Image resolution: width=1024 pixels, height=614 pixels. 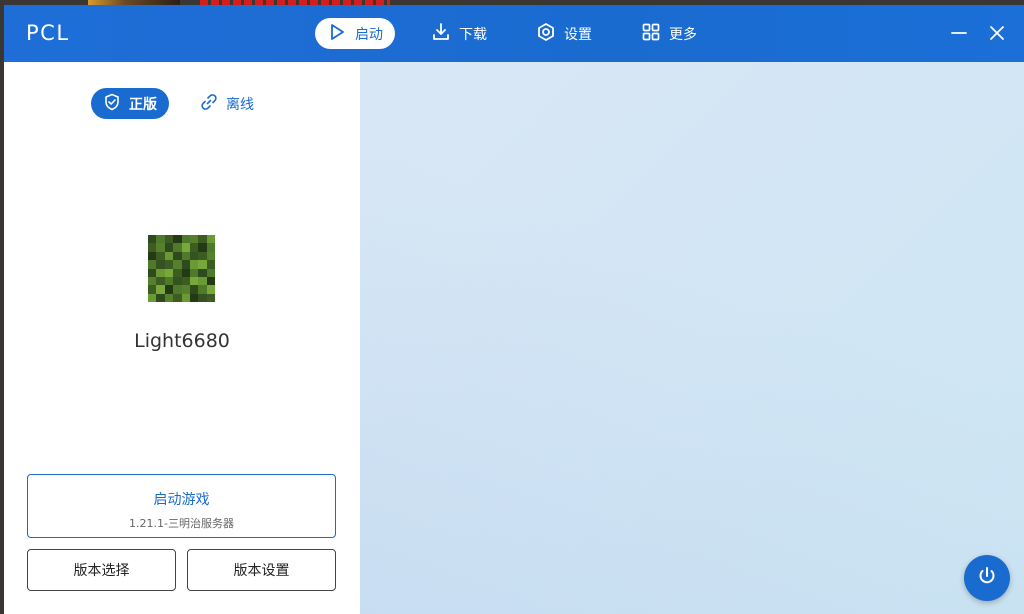 What do you see at coordinates (181, 500) in the screenshot?
I see `launch-game-label: 启动游戏` at bounding box center [181, 500].